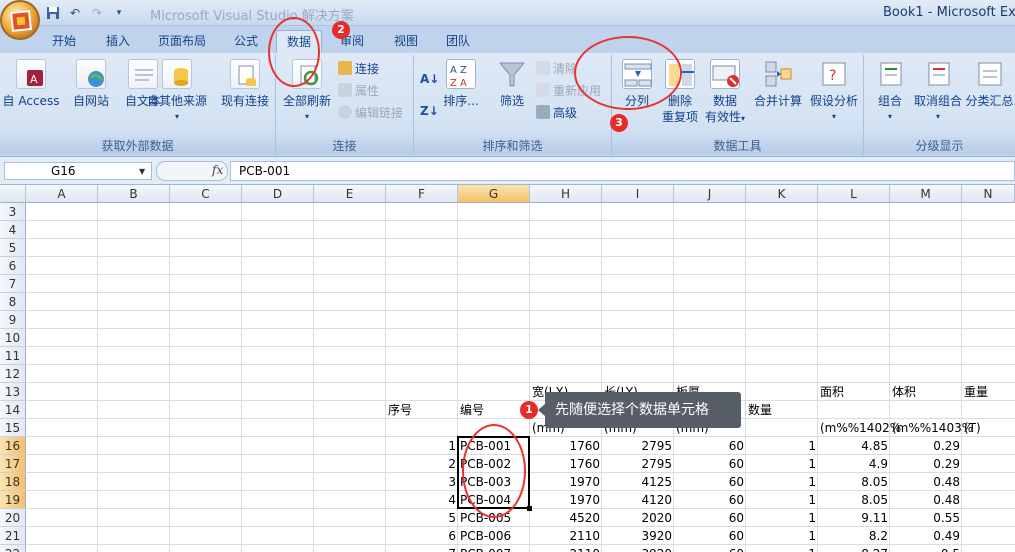 This screenshot has height=552, width=1015. Describe the element at coordinates (782, 482) in the screenshot. I see `data-cell-k18: 1` at that location.